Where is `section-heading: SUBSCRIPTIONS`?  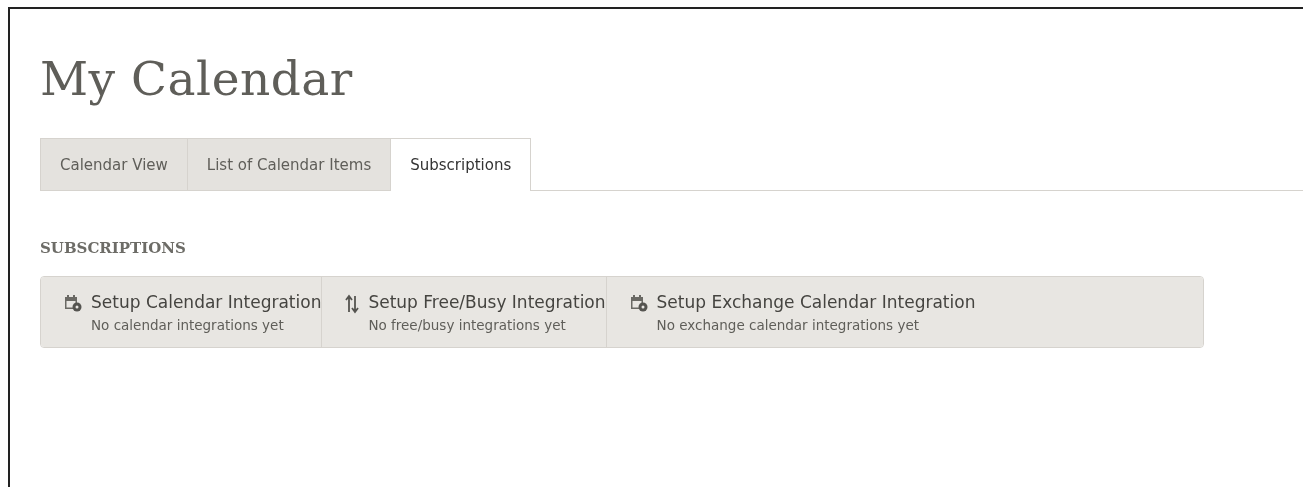 section-heading: SUBSCRIPTIONS is located at coordinates (113, 248).